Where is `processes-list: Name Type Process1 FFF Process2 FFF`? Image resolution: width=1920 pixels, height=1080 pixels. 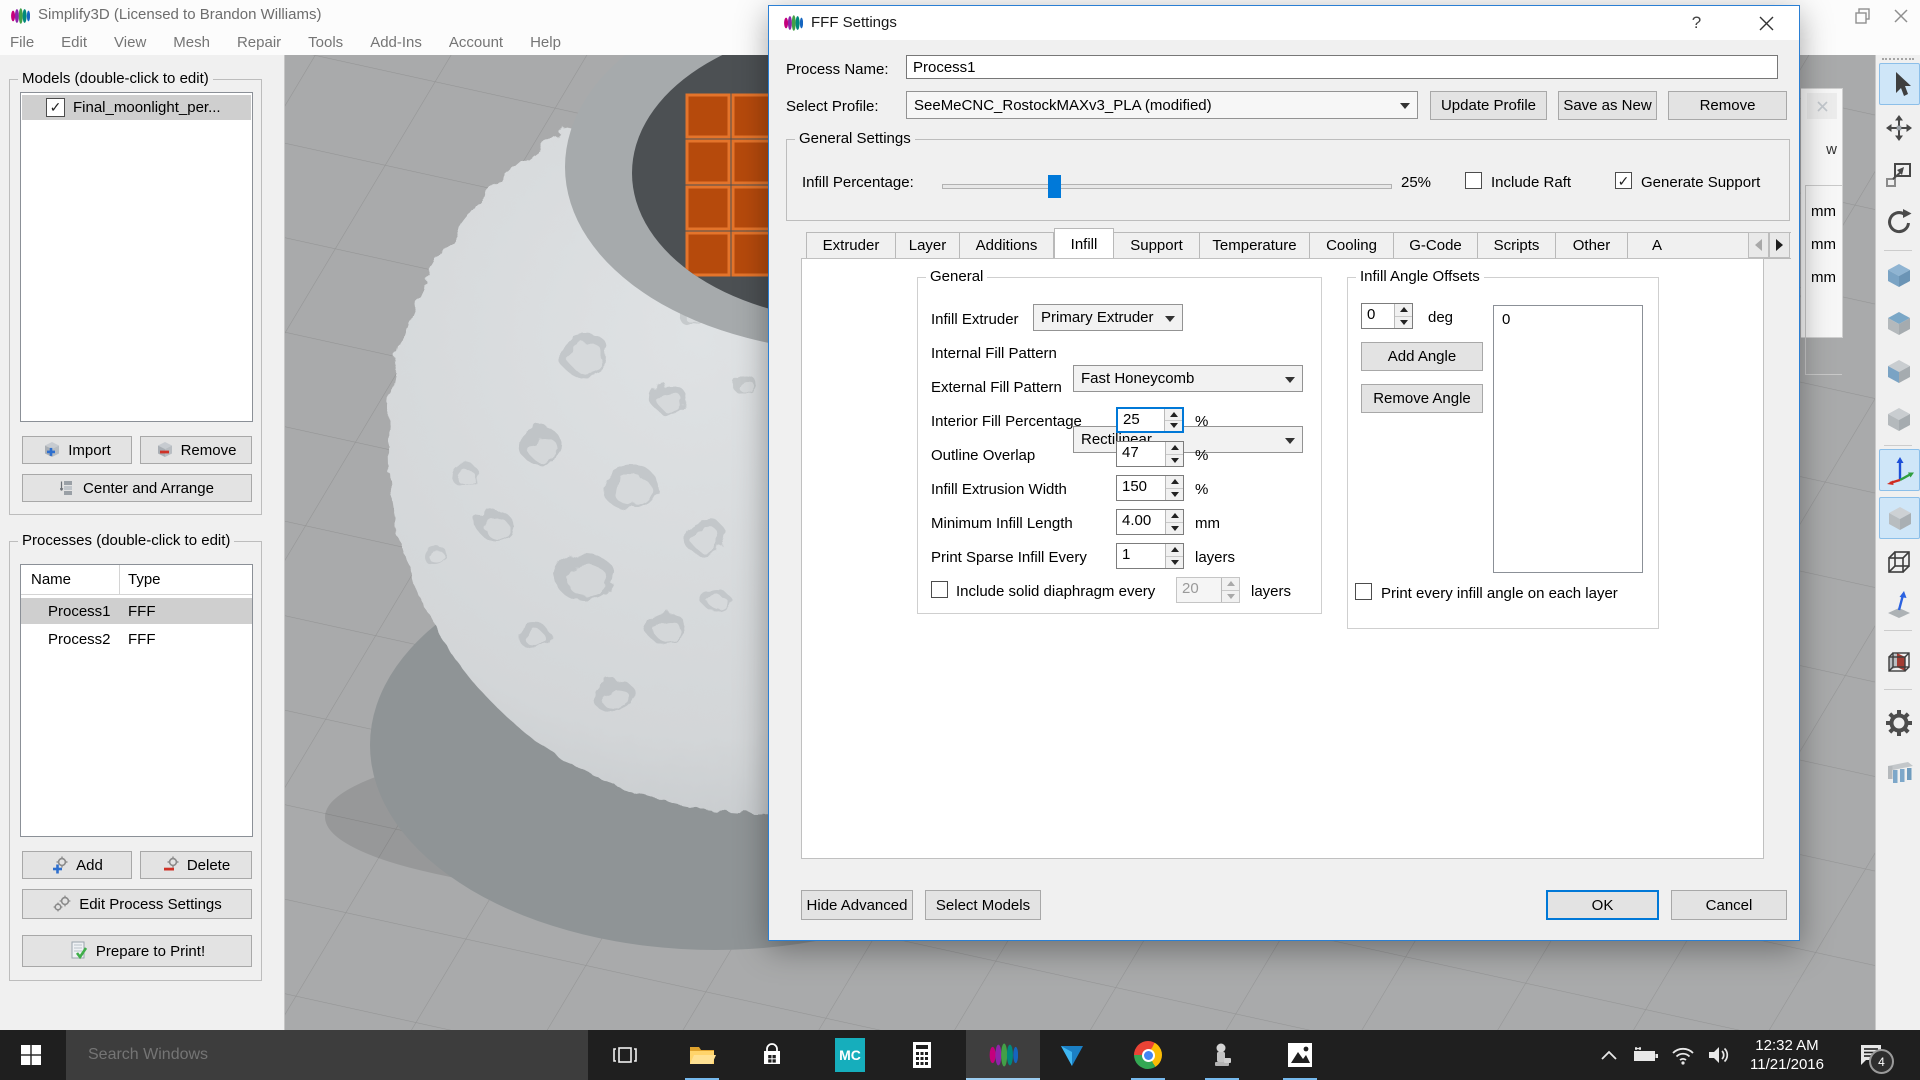
processes-list: Name Type Process1 FFF Process2 FFF is located at coordinates (136, 700).